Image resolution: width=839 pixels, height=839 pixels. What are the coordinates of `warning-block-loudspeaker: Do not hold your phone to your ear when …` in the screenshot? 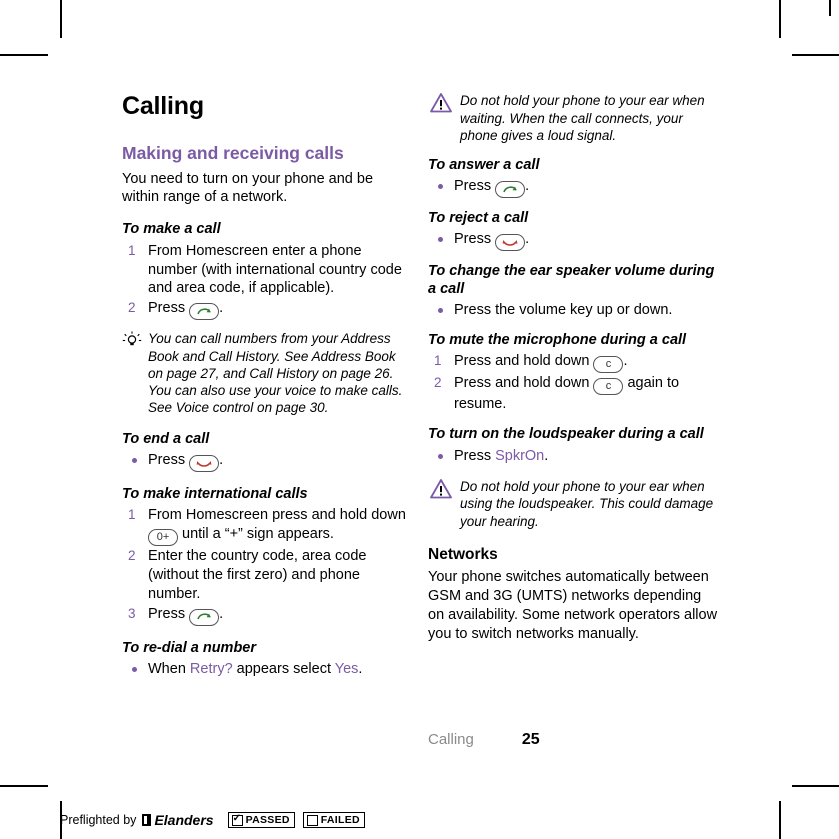 It's located at (573, 504).